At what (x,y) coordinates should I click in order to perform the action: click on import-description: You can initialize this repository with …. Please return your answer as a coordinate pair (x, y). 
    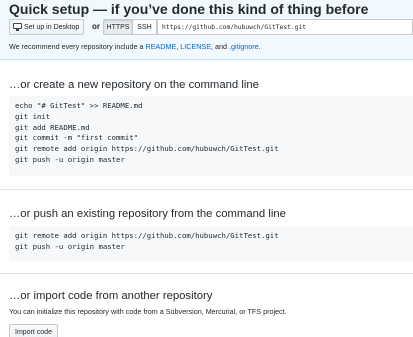
    Looking at the image, I should click on (148, 311).